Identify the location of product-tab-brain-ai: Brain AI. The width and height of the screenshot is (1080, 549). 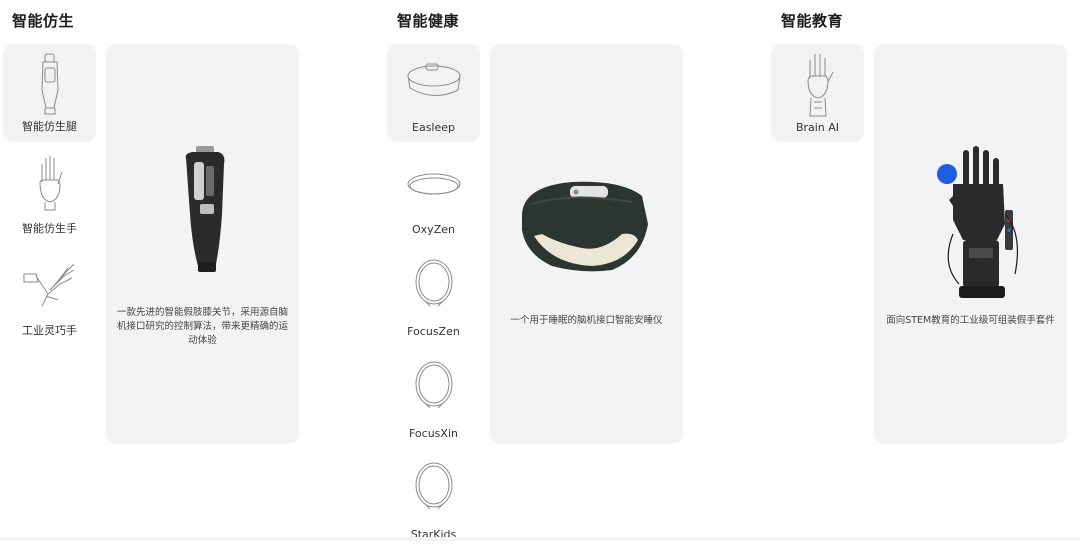
(817, 93).